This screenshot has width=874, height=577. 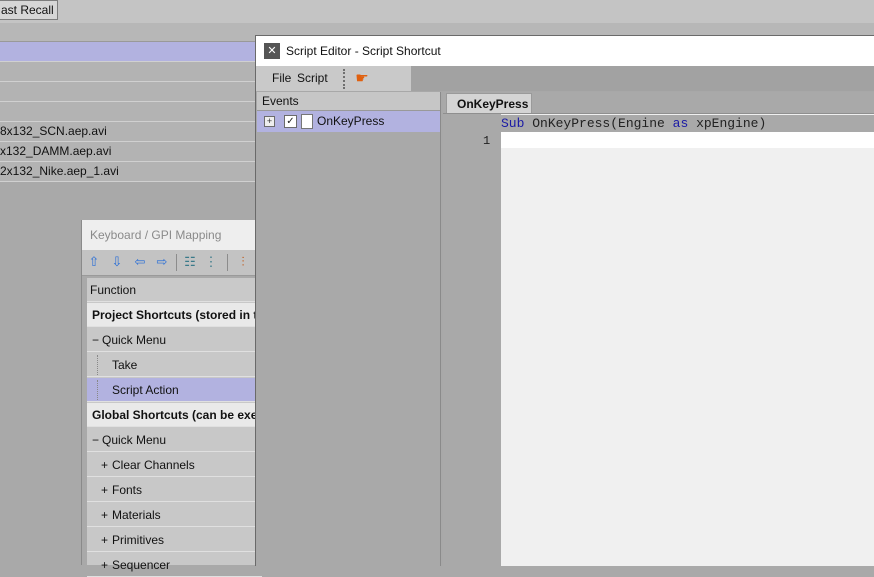 What do you see at coordinates (243, 262) in the screenshot?
I see `assign-key-icon: ⫶` at bounding box center [243, 262].